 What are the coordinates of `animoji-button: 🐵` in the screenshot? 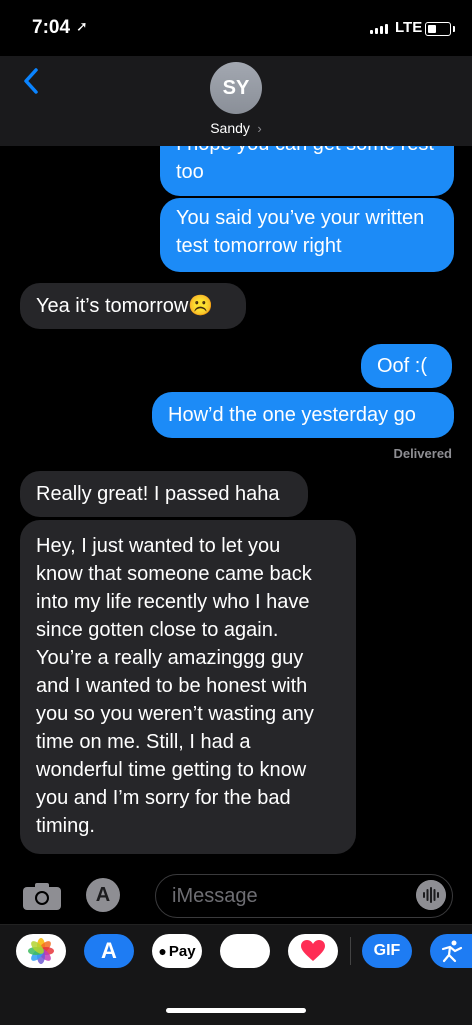 It's located at (245, 951).